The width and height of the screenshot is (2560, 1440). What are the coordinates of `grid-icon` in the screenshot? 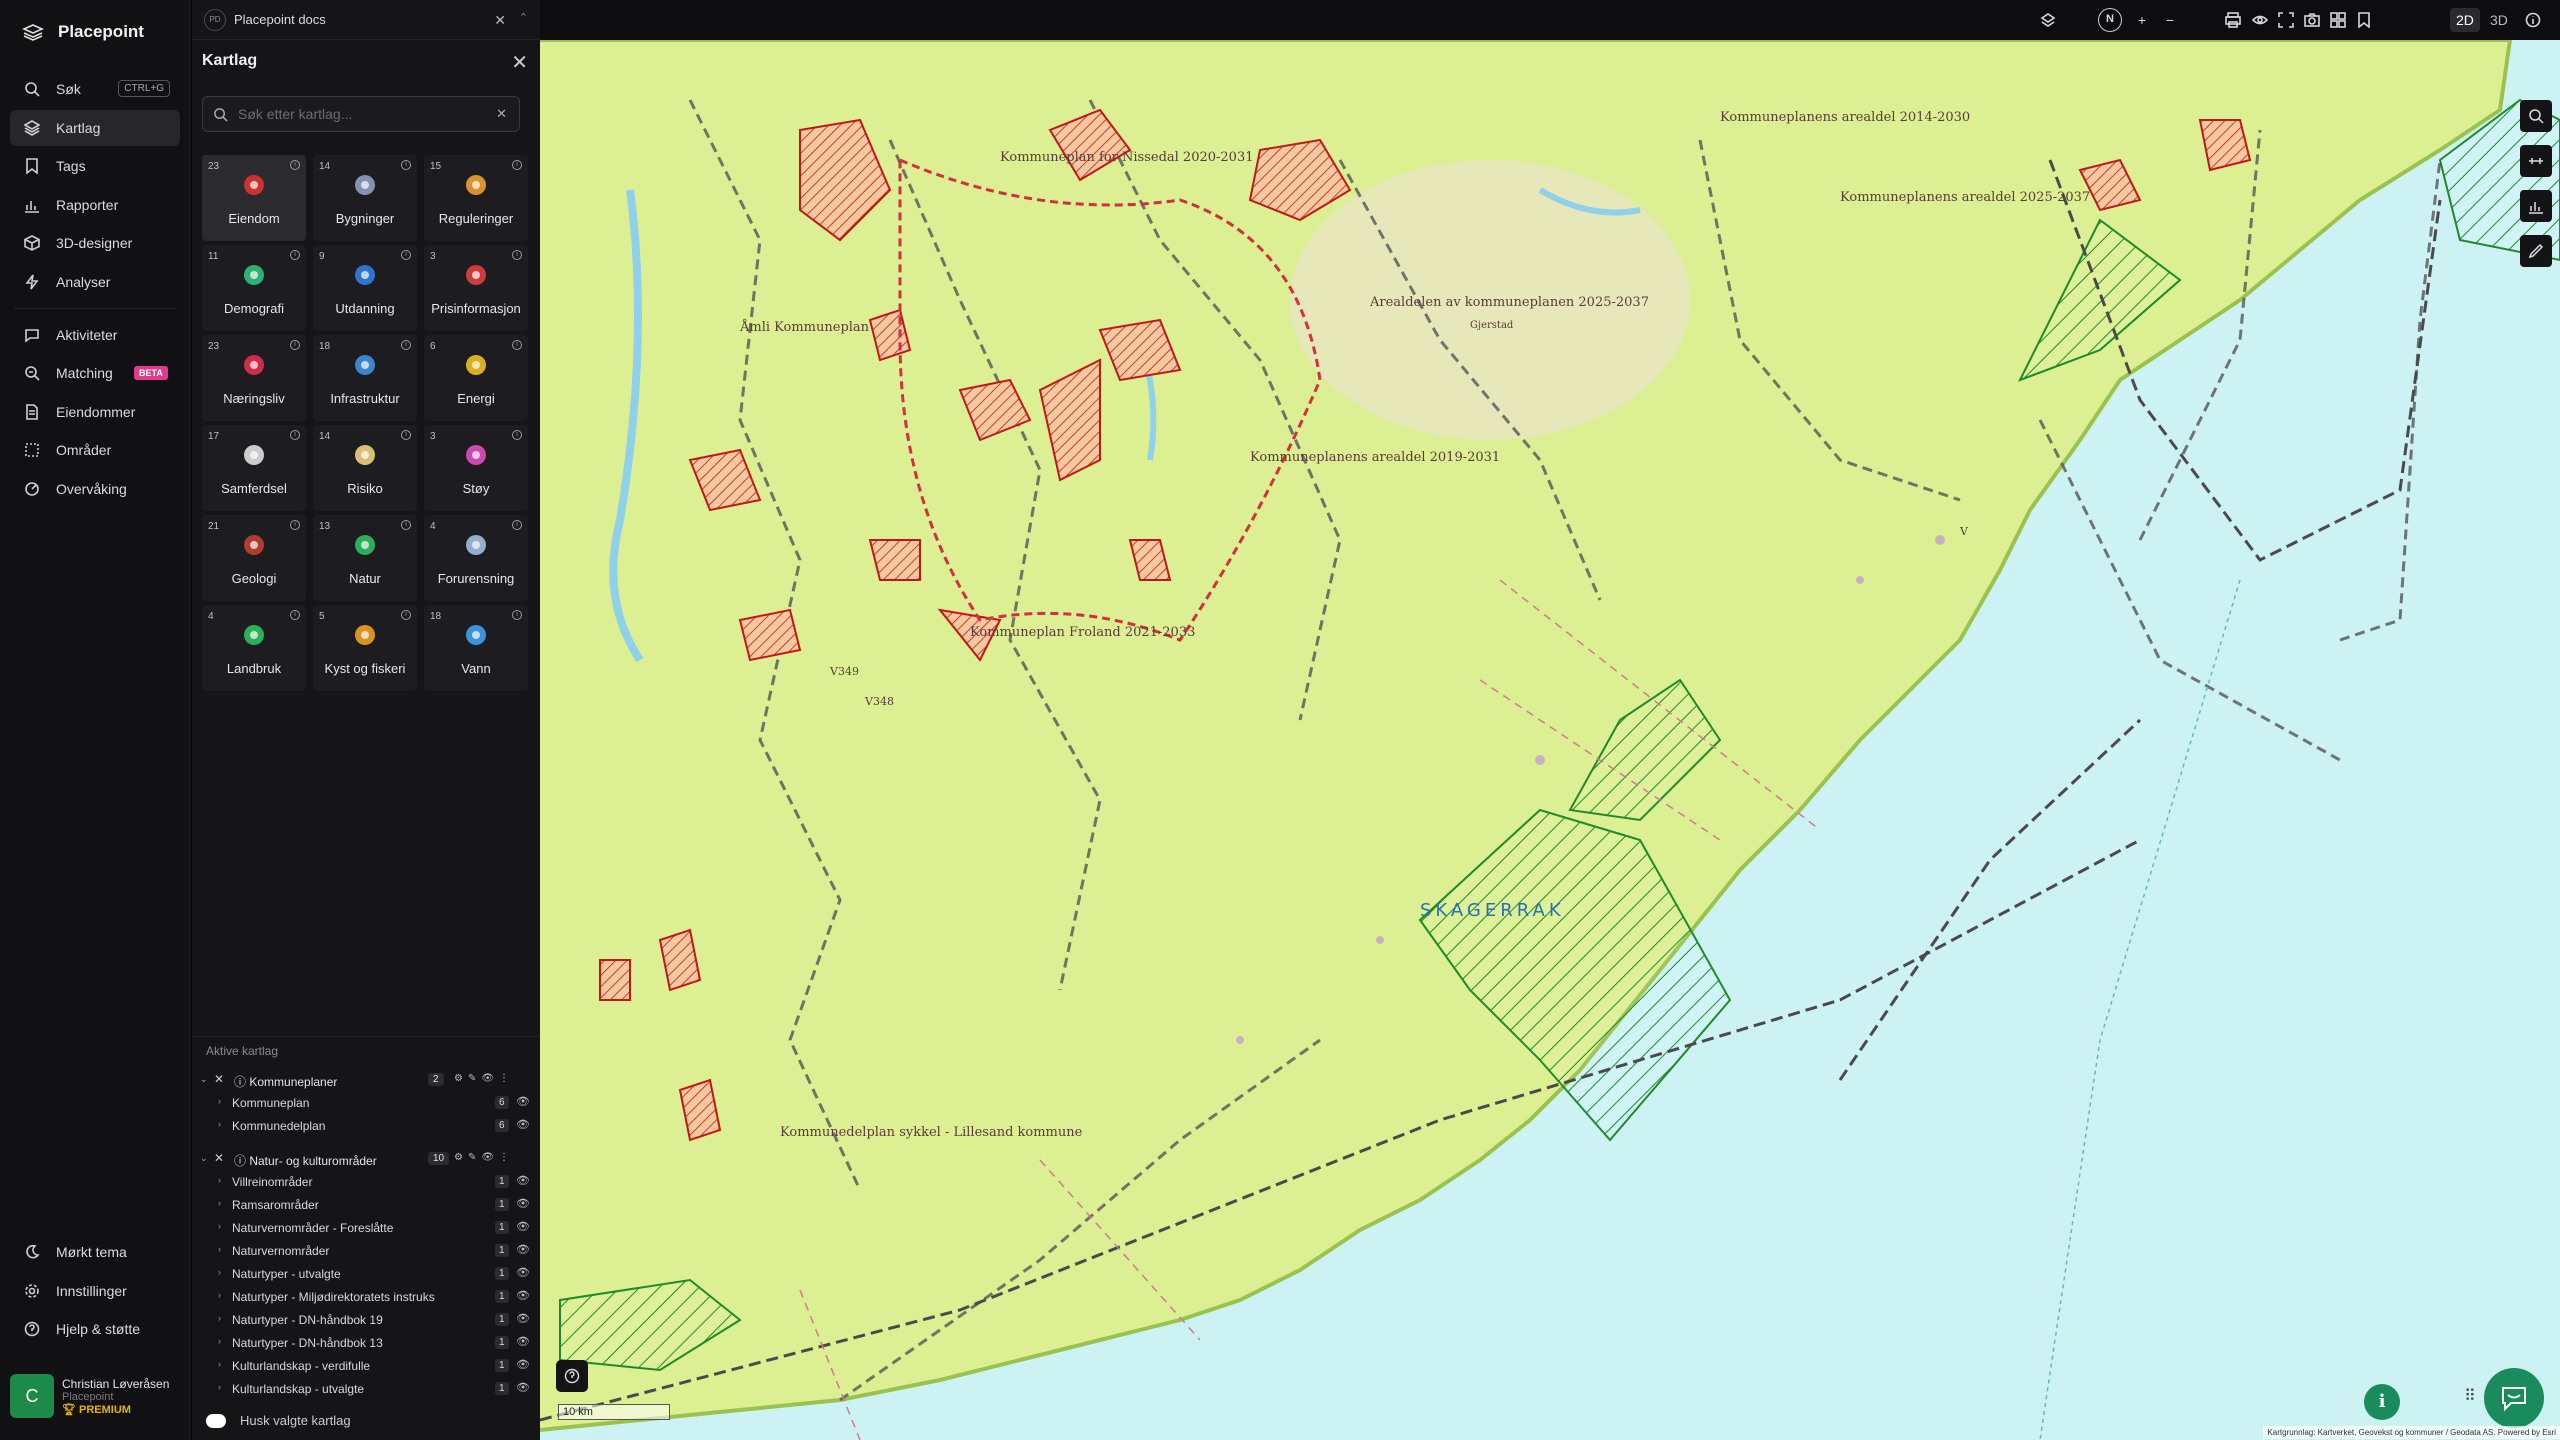 It's located at (2338, 20).